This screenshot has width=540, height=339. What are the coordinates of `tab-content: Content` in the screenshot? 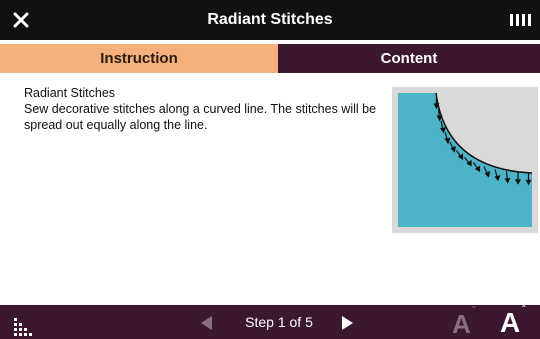 It's located at (409, 58).